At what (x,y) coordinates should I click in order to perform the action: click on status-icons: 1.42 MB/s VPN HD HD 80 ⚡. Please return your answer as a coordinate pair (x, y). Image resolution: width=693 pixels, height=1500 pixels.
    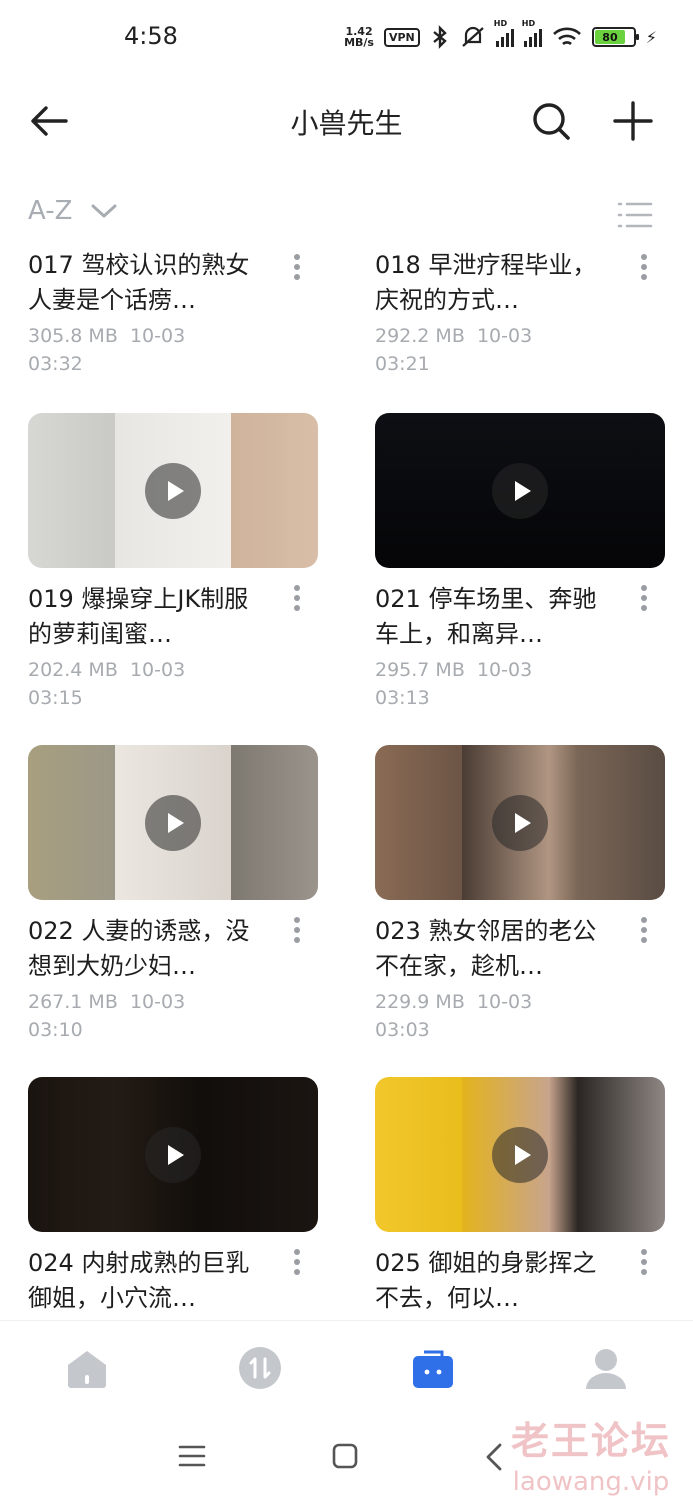
    Looking at the image, I should click on (500, 34).